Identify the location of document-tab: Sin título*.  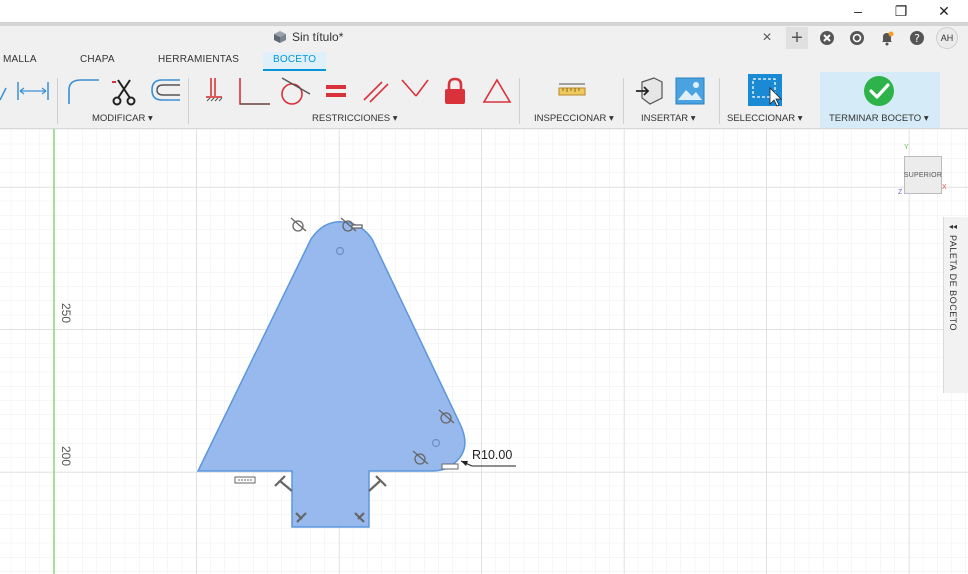
(307, 37).